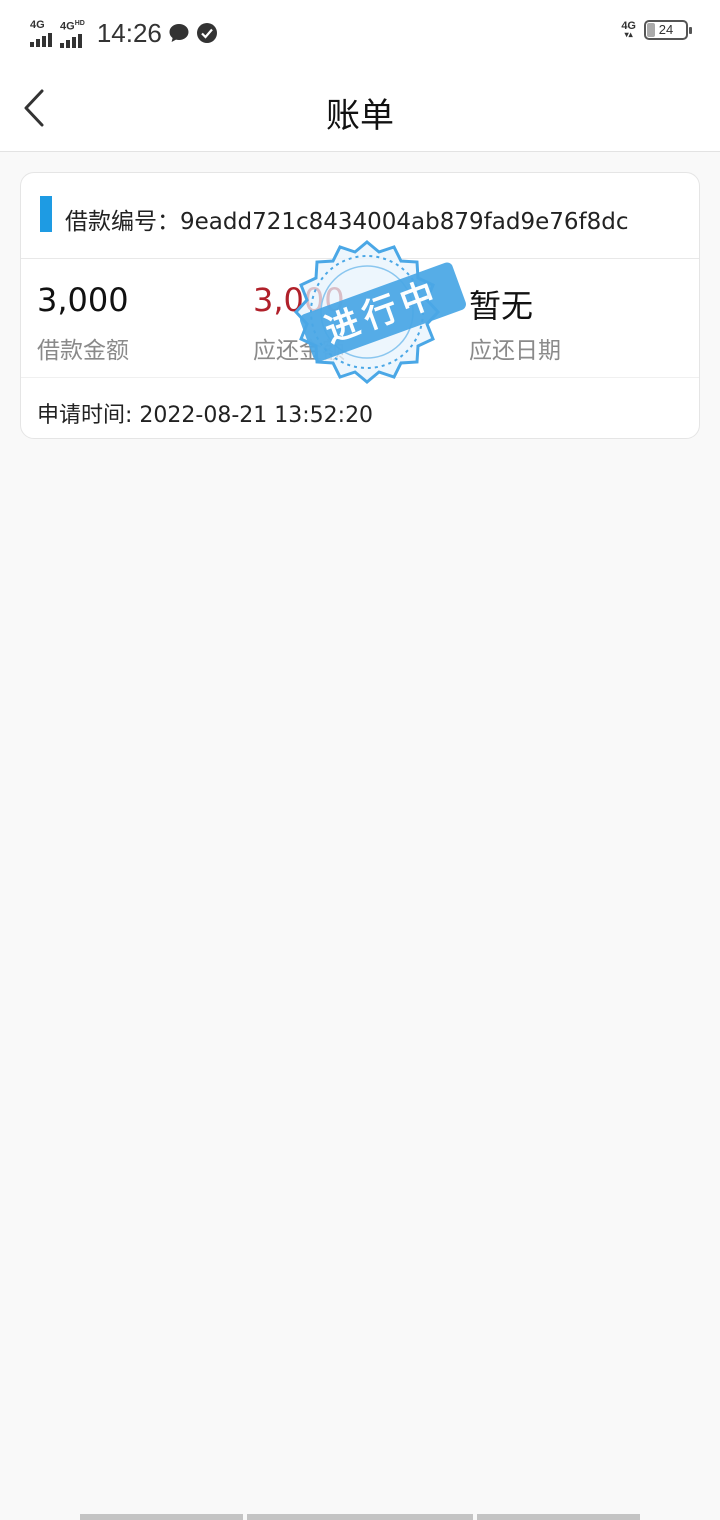  What do you see at coordinates (161, 1517) in the screenshot?
I see `nav-indicator-left` at bounding box center [161, 1517].